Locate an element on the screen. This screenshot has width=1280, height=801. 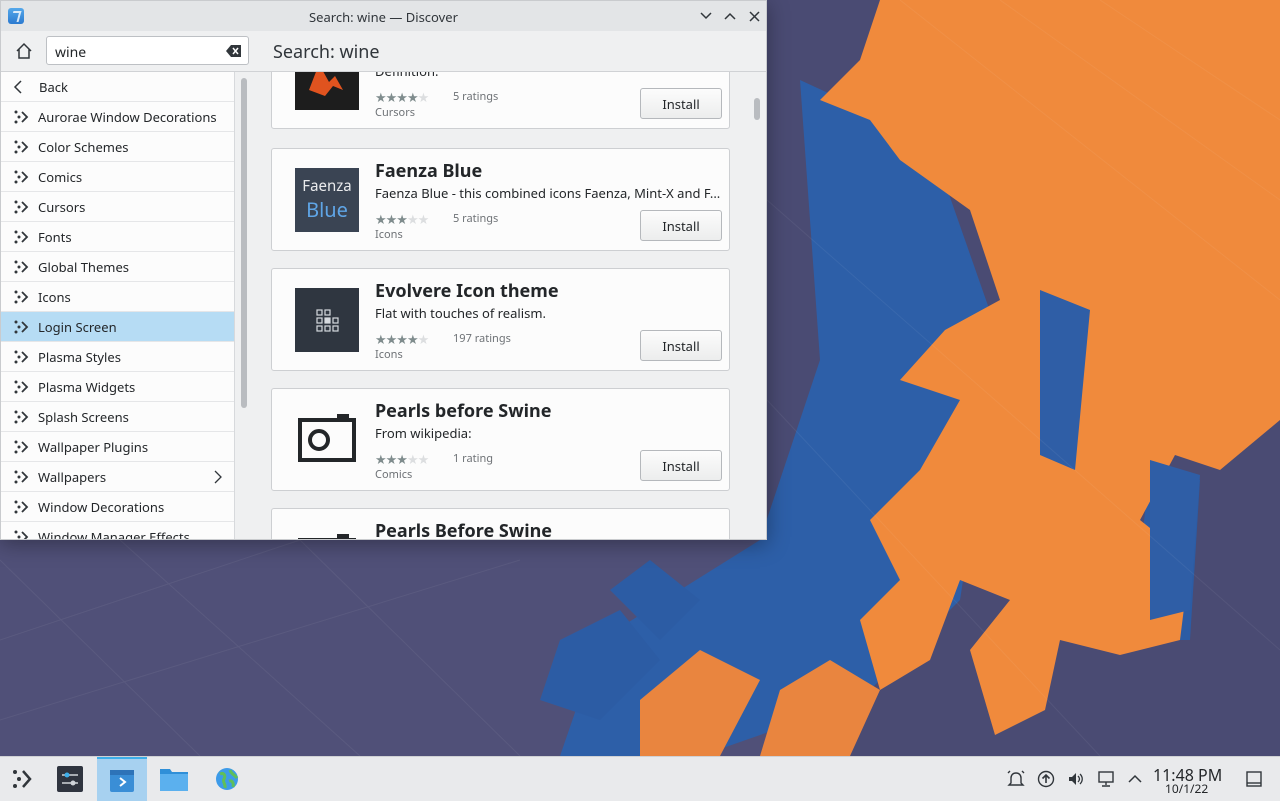
sidebar-item-label: Splash Screens is located at coordinates (83, 416).